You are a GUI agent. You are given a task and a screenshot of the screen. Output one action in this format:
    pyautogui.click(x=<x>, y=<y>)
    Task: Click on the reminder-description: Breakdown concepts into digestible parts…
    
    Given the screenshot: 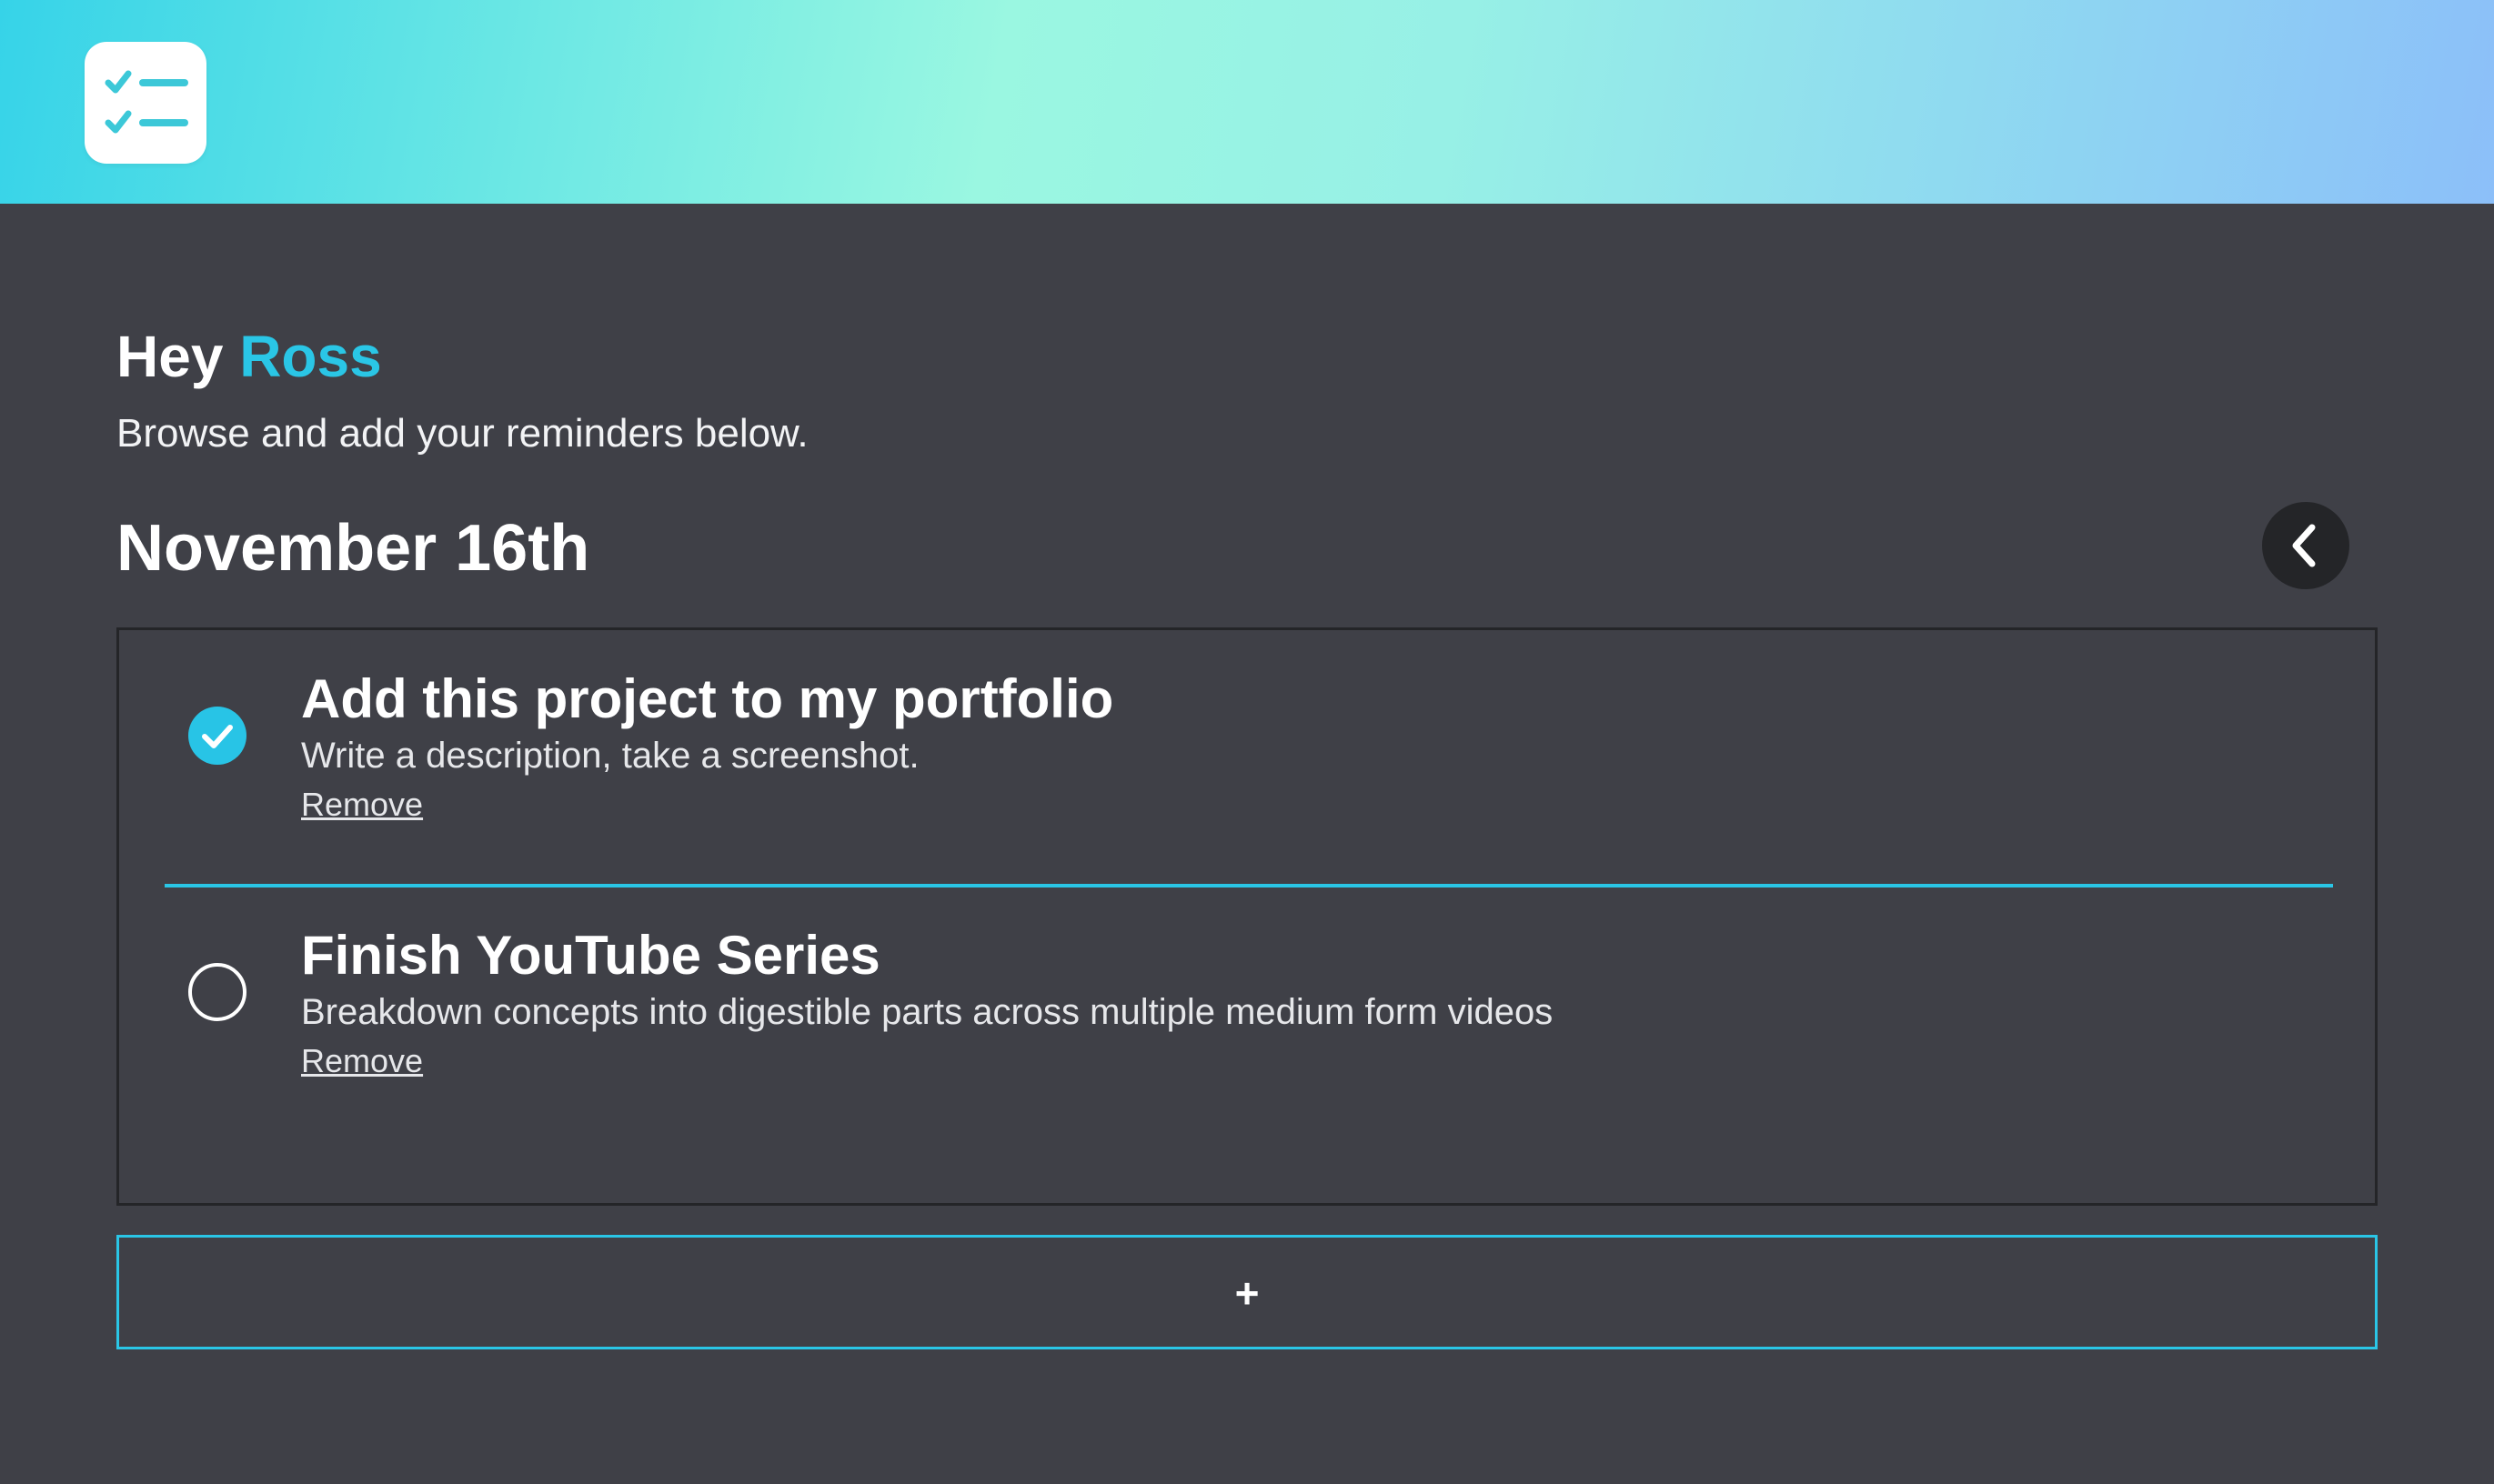 What is the action you would take?
    pyautogui.click(x=927, y=1012)
    